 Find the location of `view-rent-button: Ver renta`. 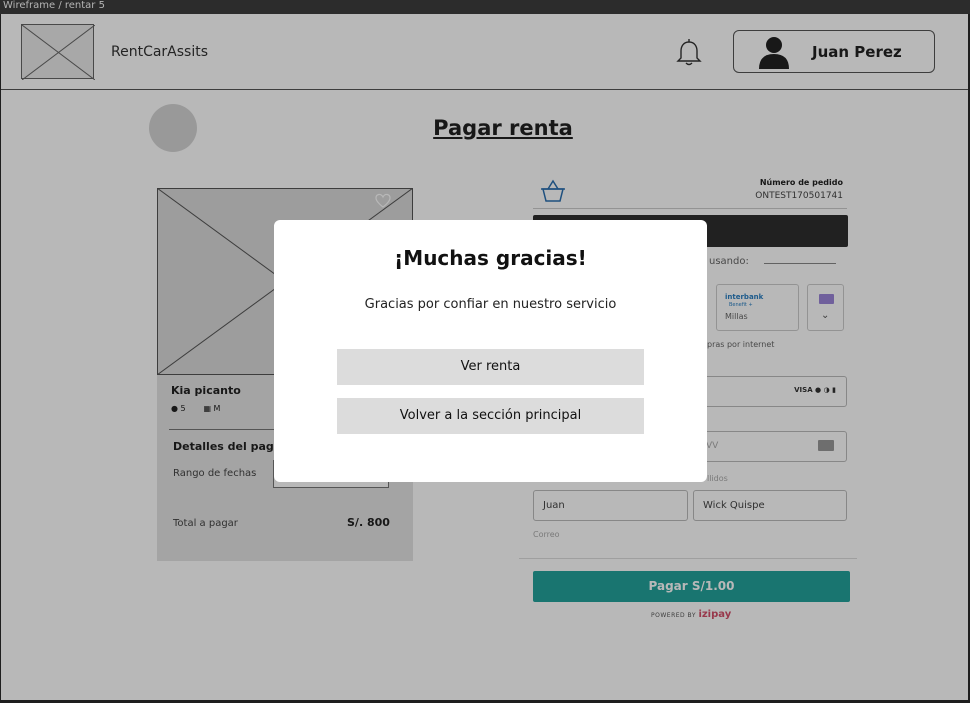

view-rent-button: Ver renta is located at coordinates (490, 367).